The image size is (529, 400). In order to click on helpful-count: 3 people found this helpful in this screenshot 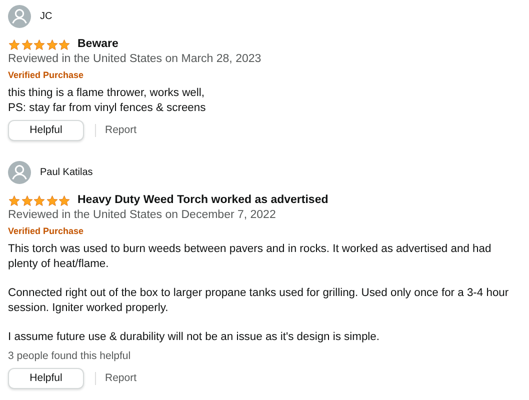, I will do `click(70, 356)`.